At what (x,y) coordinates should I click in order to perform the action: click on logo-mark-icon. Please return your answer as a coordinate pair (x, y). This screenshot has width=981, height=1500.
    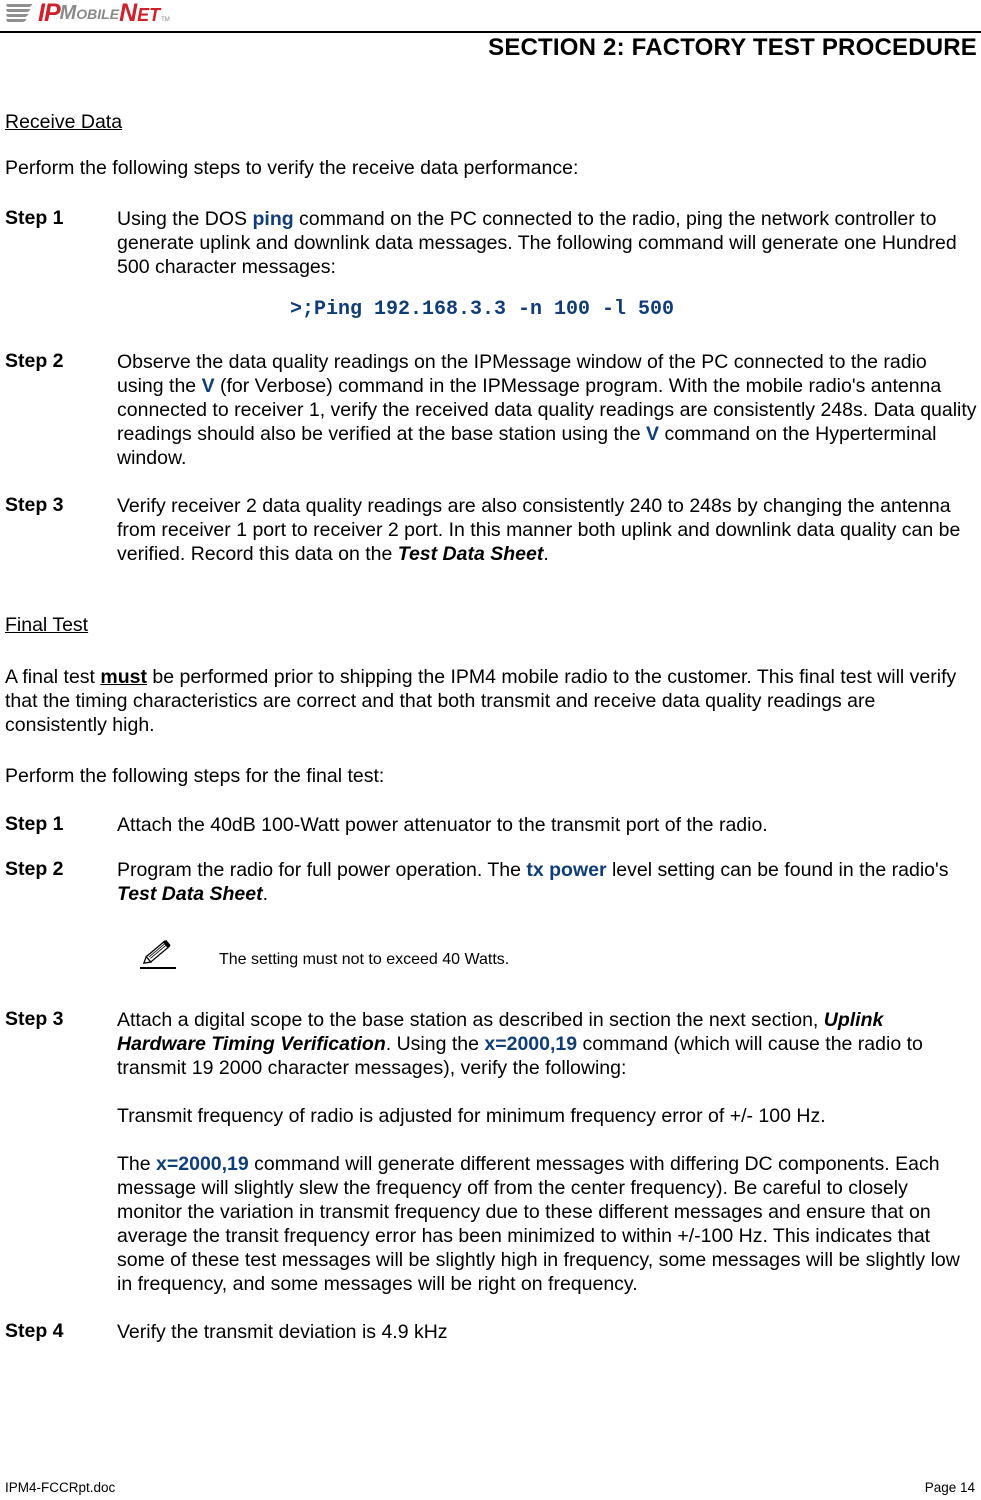
    Looking at the image, I should click on (20, 13).